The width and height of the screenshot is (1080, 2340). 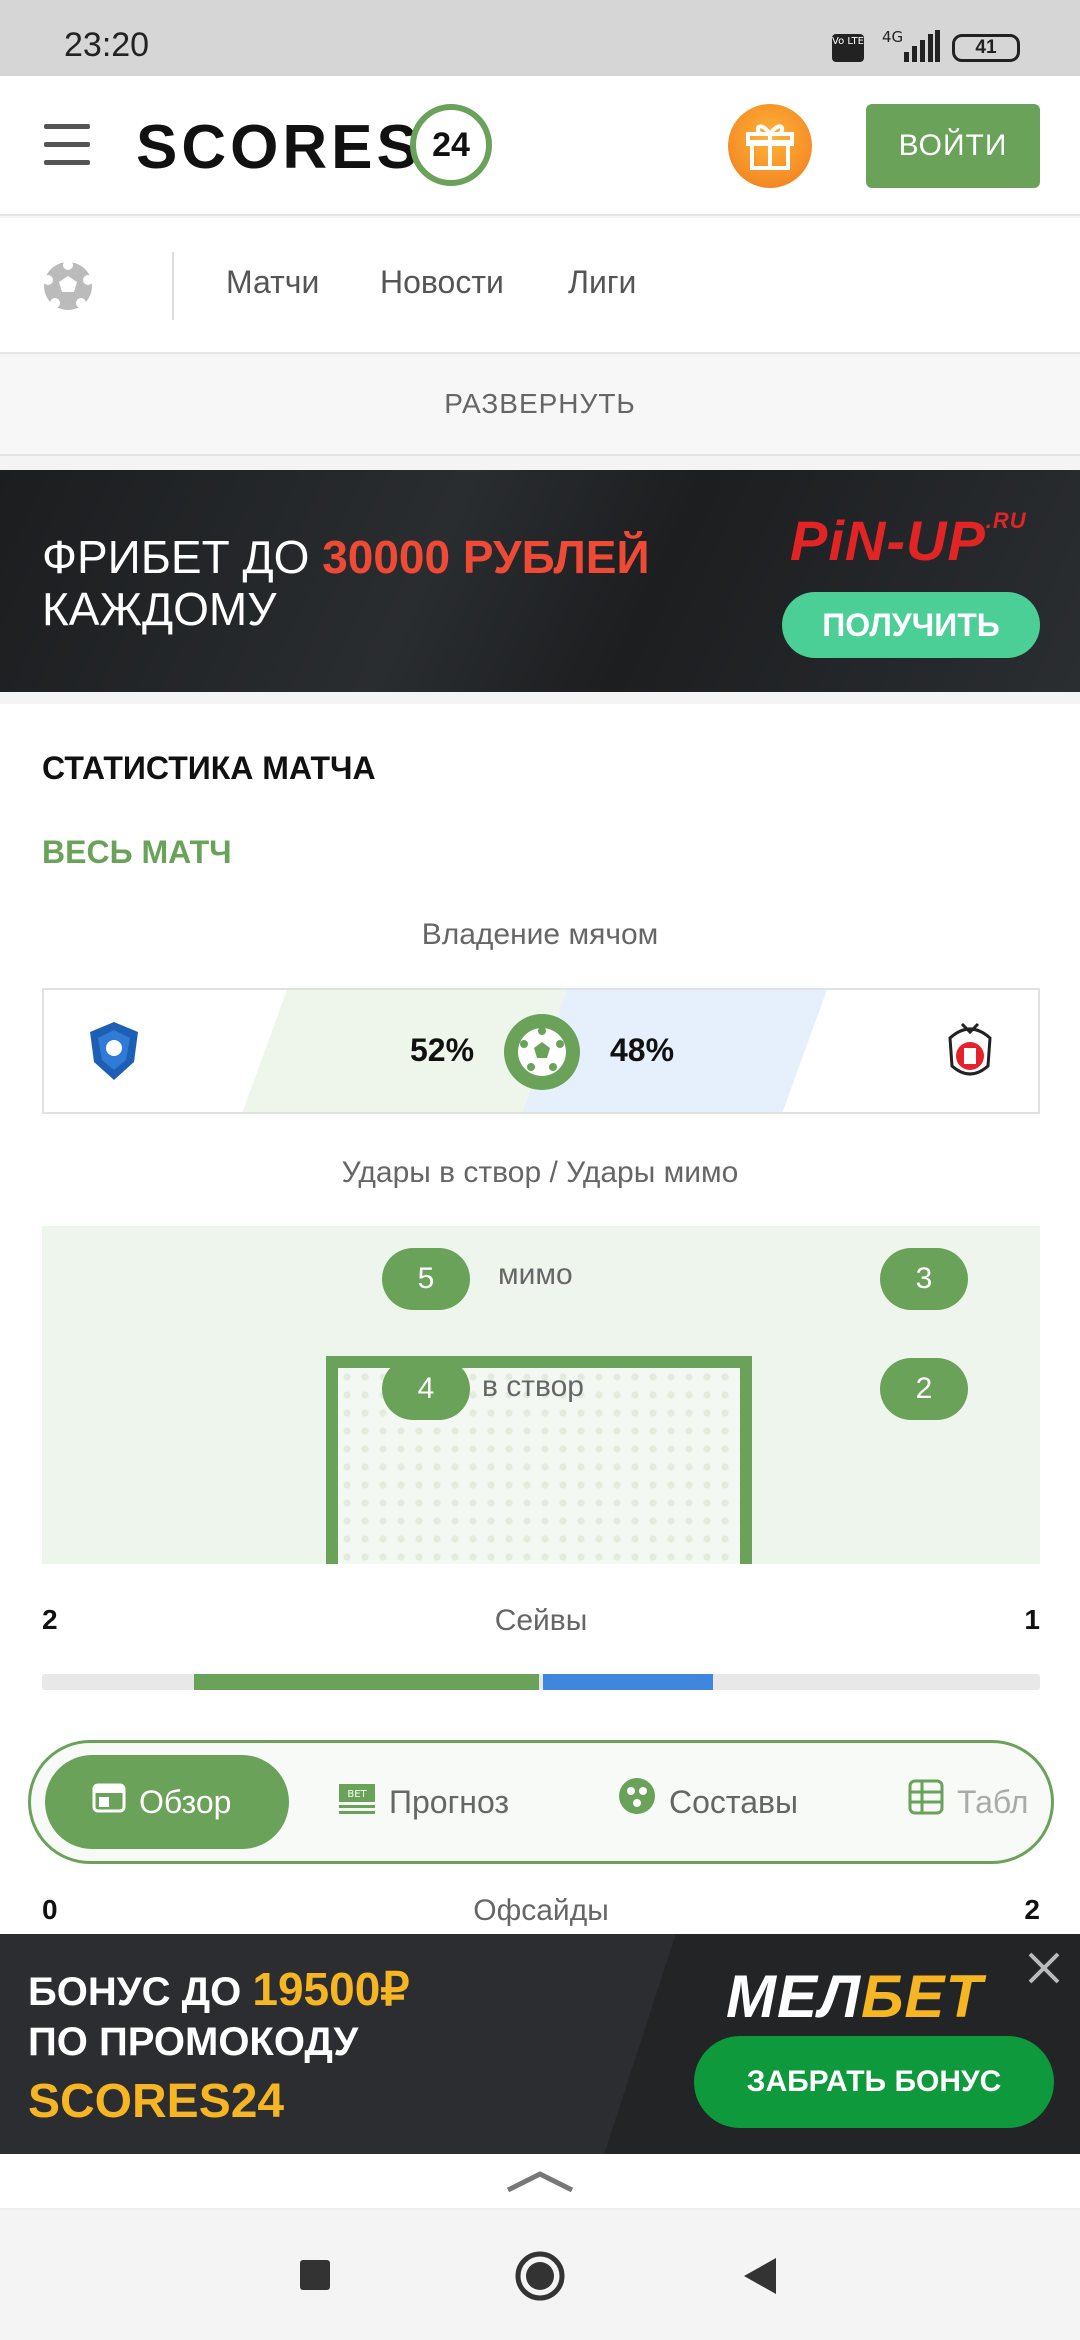 I want to click on possession-label: Владение мячом, so click(x=540, y=934).